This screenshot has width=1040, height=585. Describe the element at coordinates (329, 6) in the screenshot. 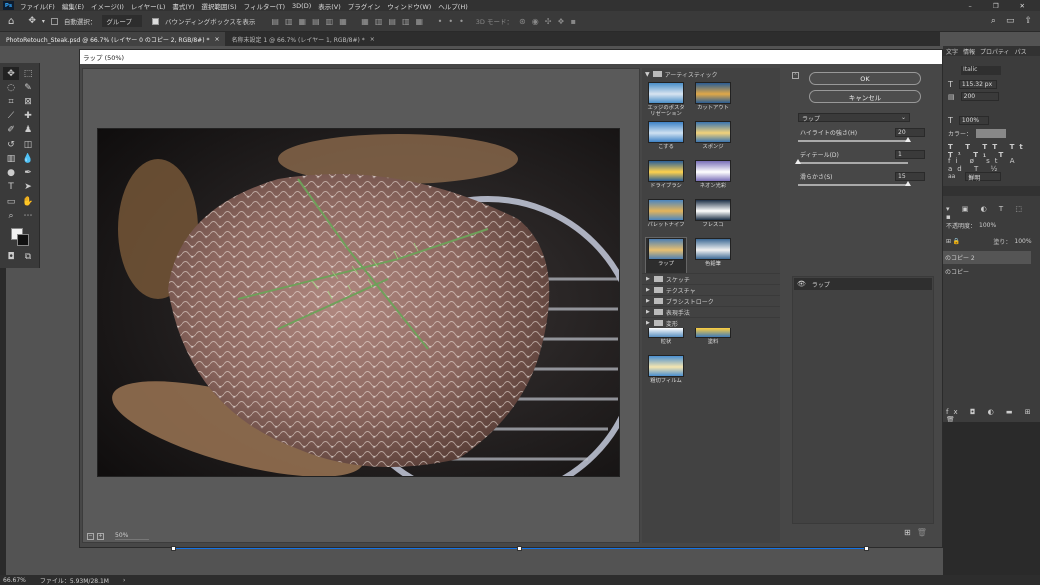

I see `menu-item: 表示(V)` at that location.